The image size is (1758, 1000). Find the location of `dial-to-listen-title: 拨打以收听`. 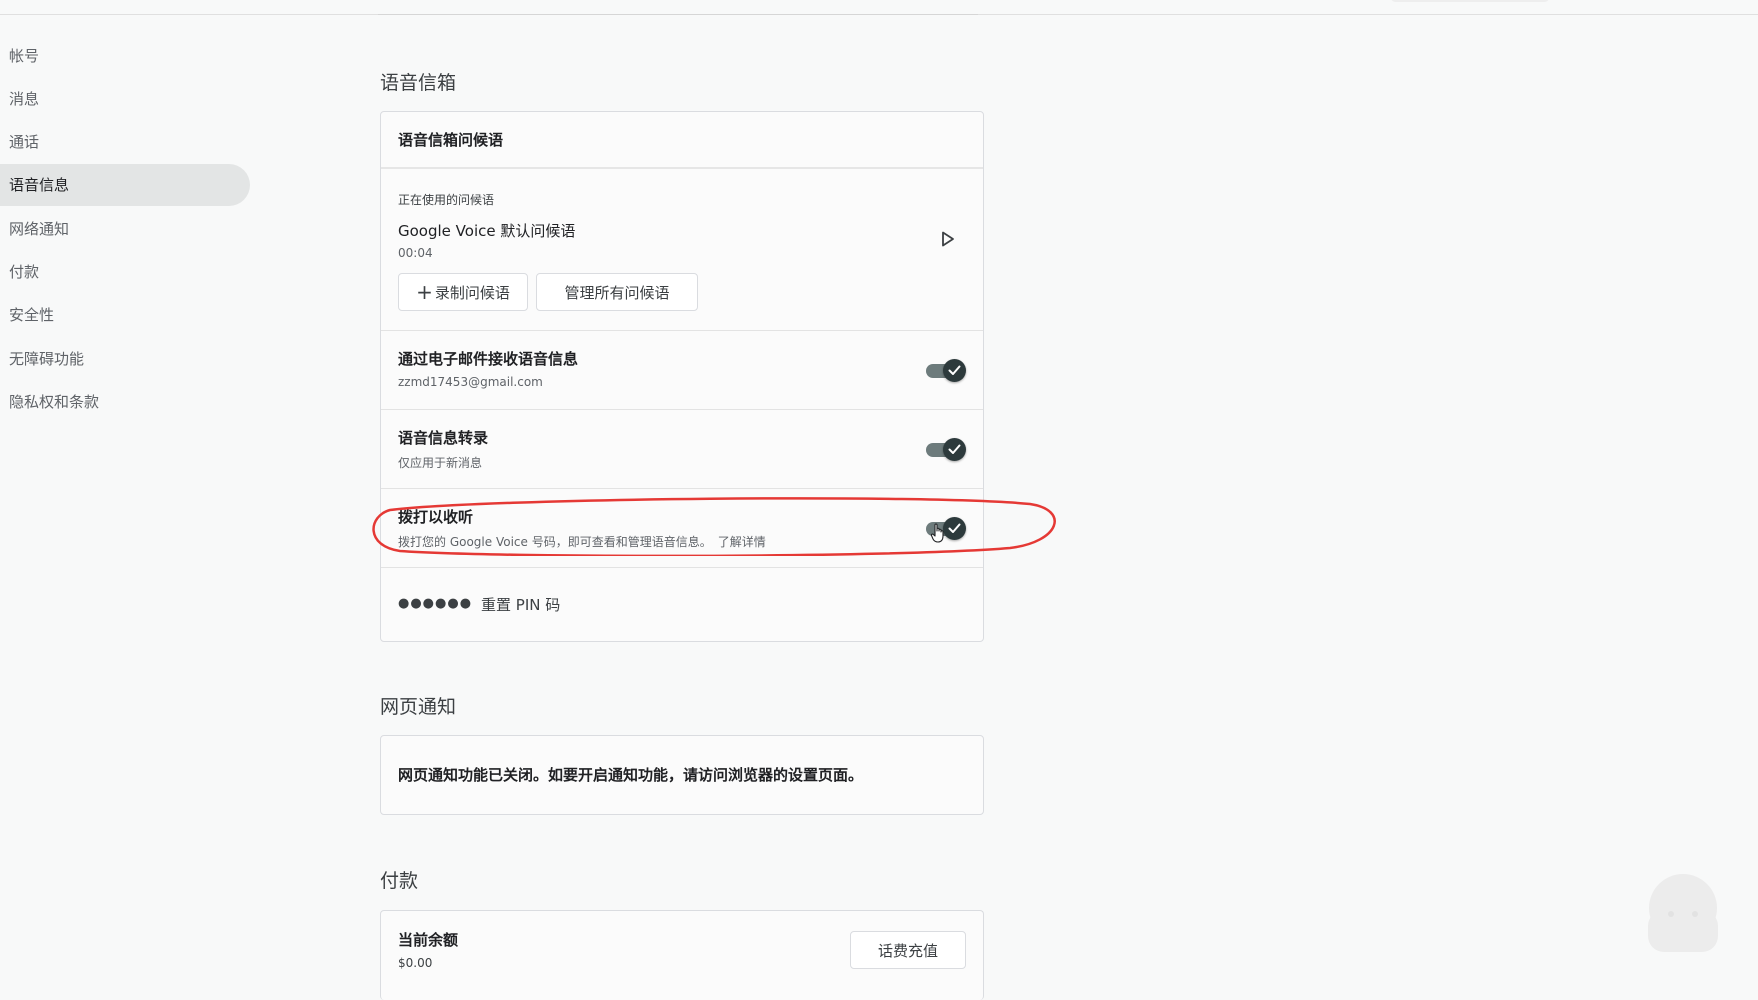

dial-to-listen-title: 拨打以收听 is located at coordinates (436, 517).